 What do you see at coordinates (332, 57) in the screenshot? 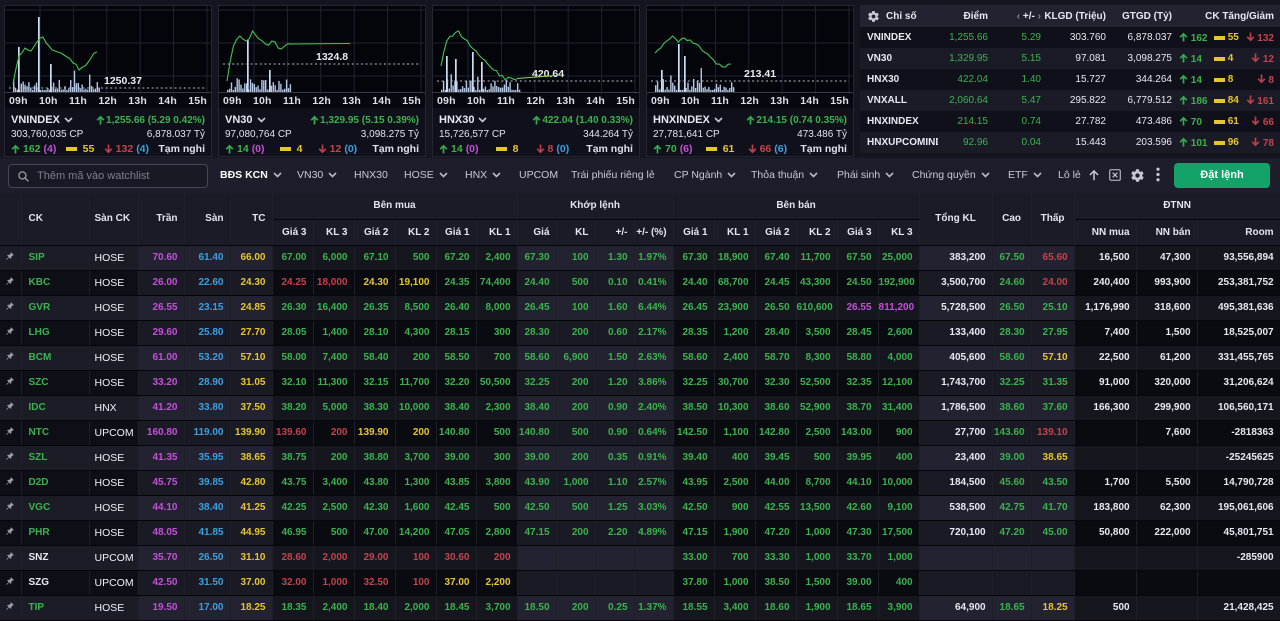
I see `svg-text: 1324.8` at bounding box center [332, 57].